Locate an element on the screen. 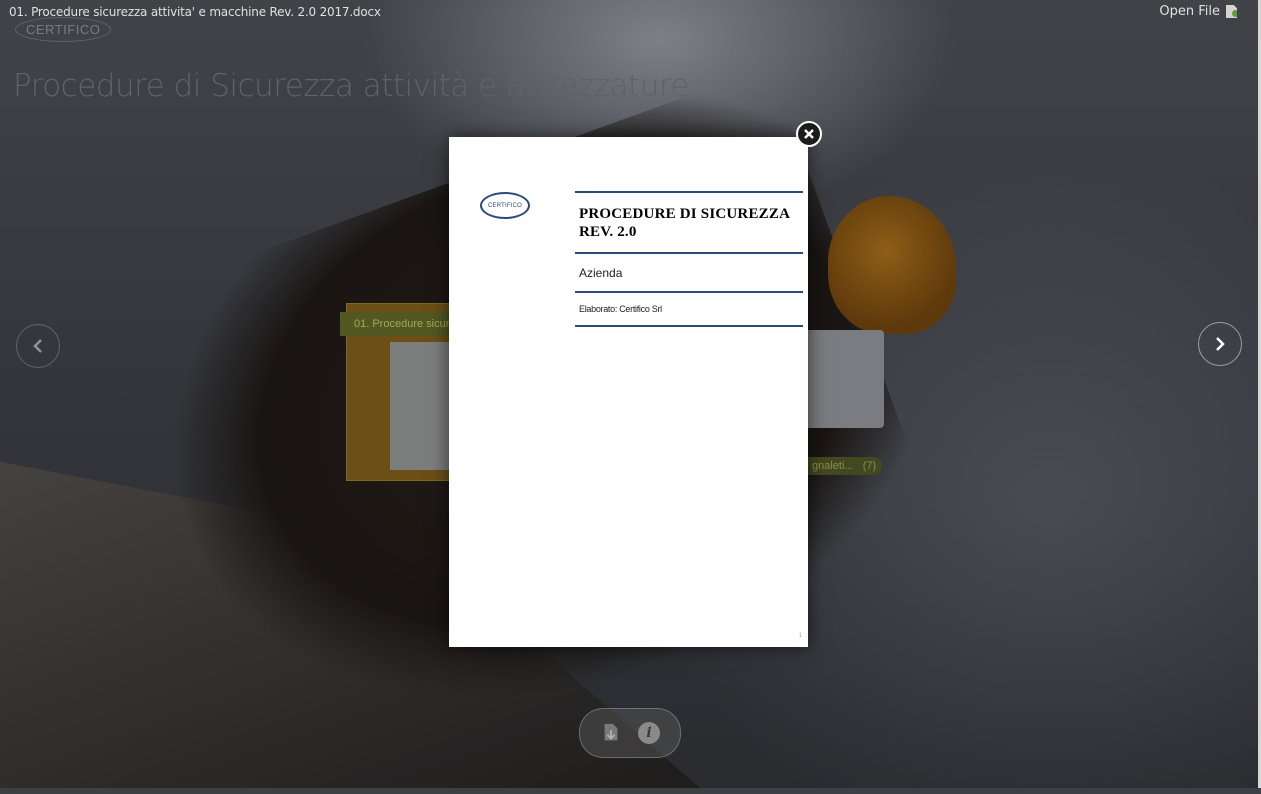 The image size is (1261, 794). next-button is located at coordinates (1220, 344).